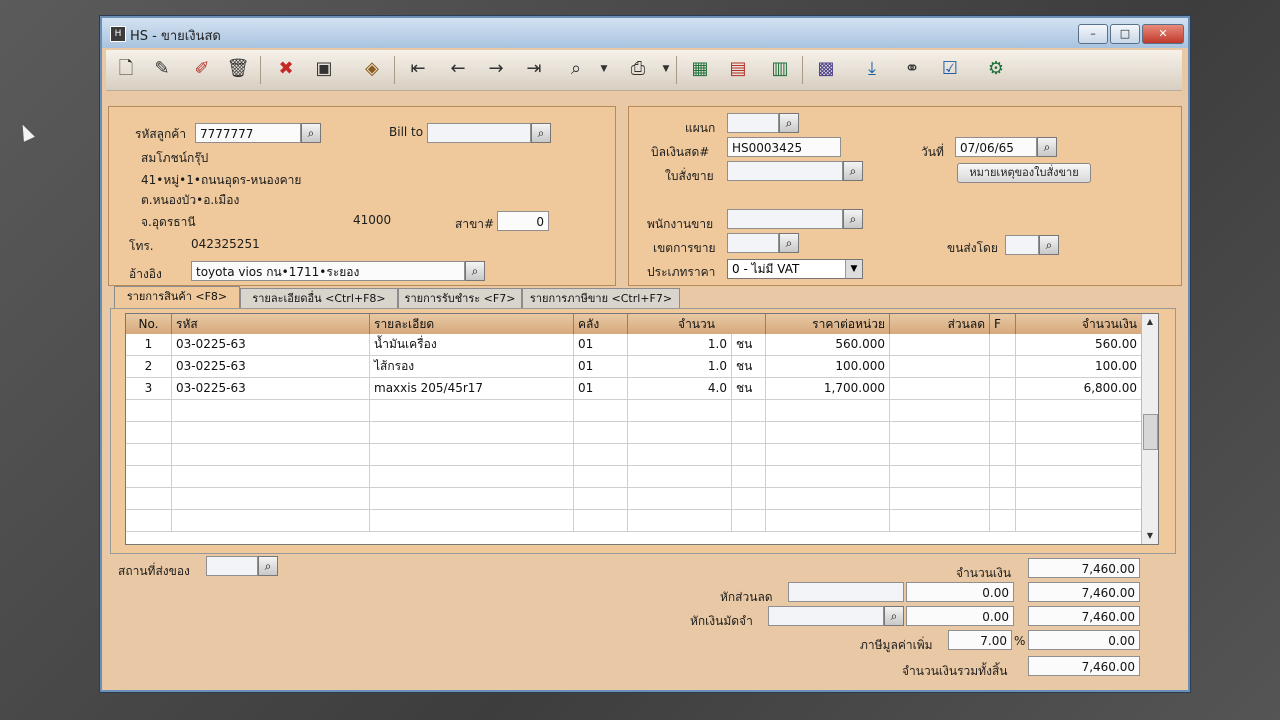 The width and height of the screenshot is (1280, 720). I want to click on cell-unit-price: 100.000, so click(828, 366).